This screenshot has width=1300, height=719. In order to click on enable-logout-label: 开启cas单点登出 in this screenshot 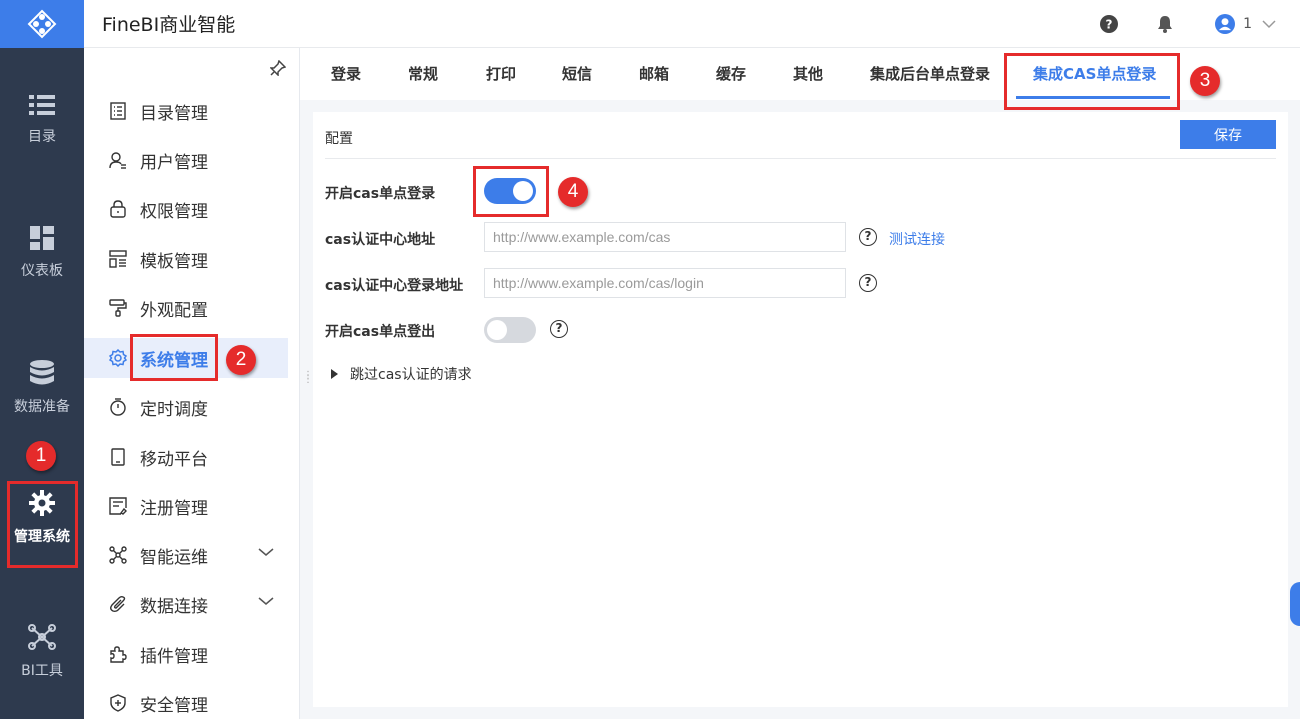, I will do `click(380, 332)`.